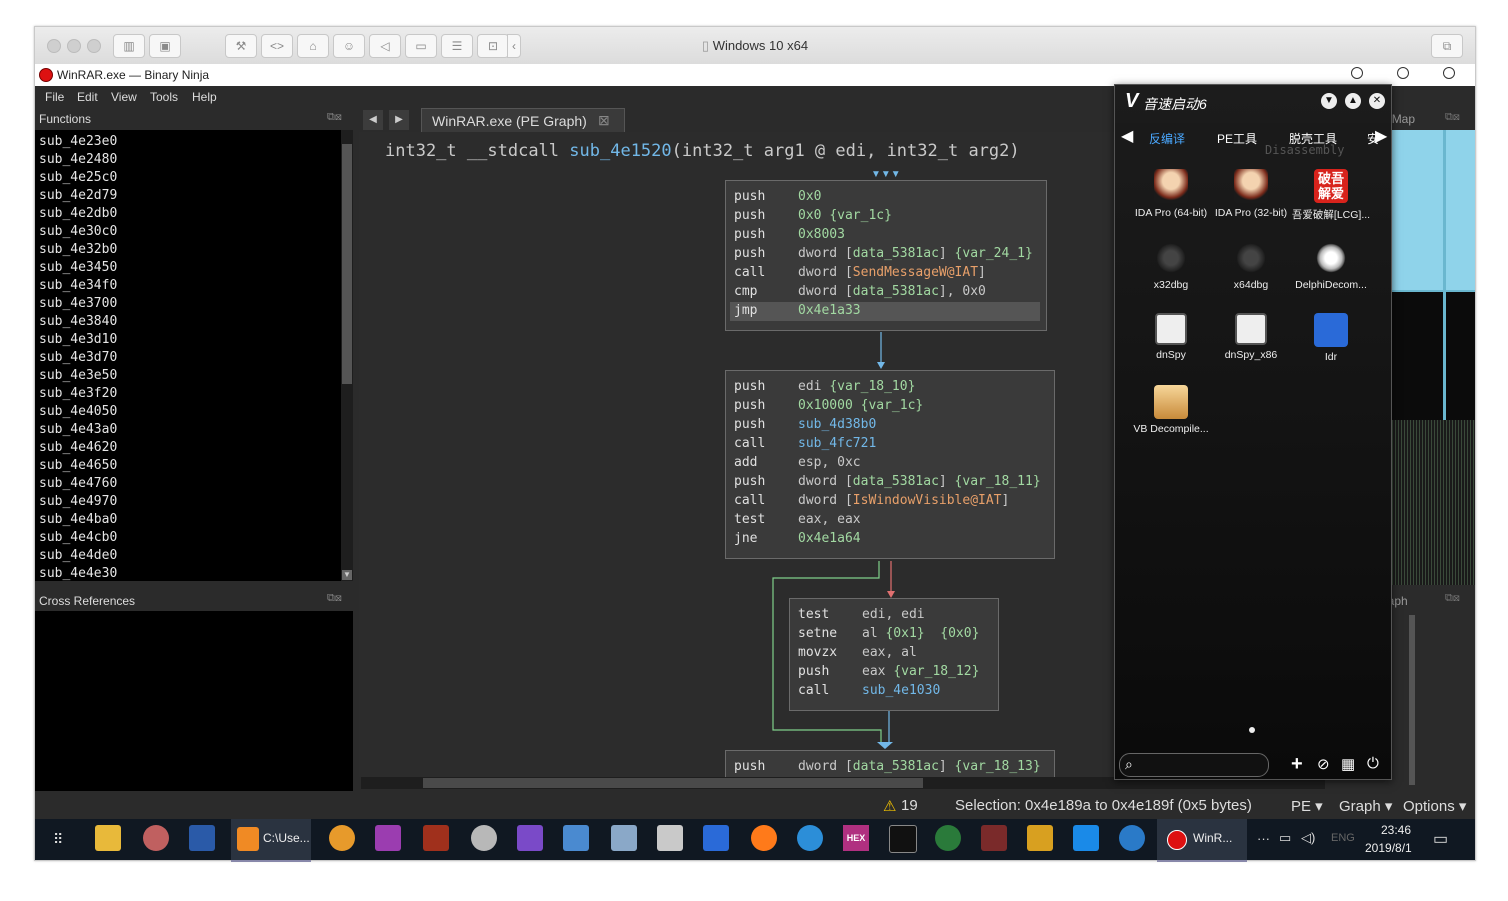 The image size is (1508, 901). What do you see at coordinates (745, 291) in the screenshot?
I see `instruction-mnemonic: cmp` at bounding box center [745, 291].